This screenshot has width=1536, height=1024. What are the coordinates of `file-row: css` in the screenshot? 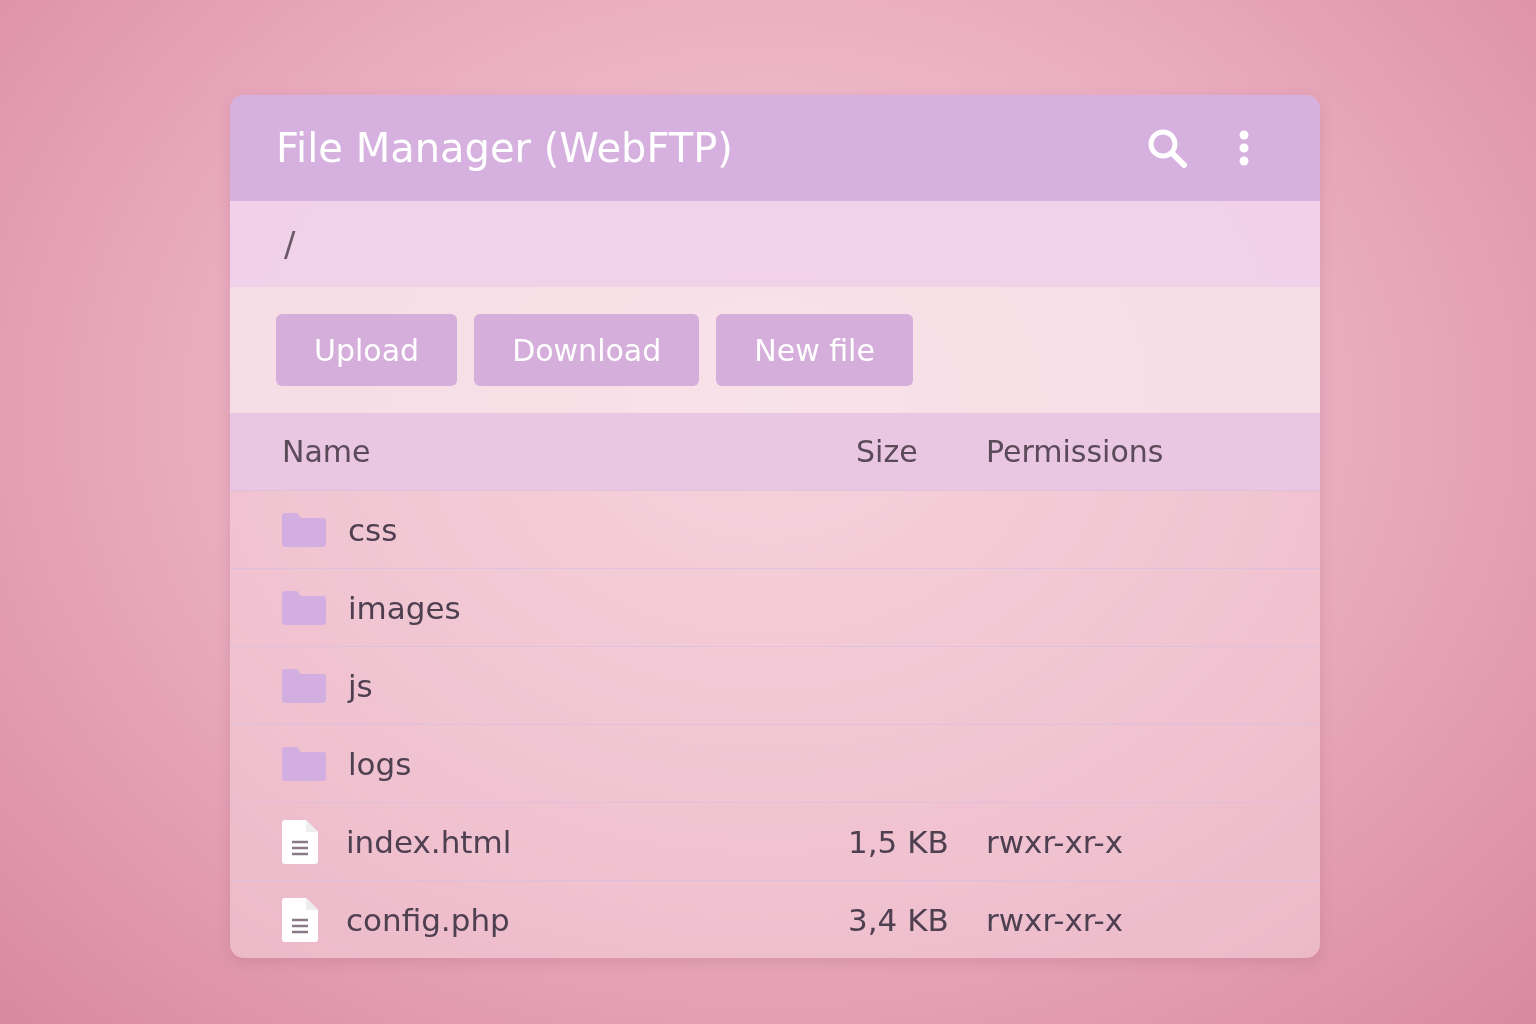 It's located at (775, 529).